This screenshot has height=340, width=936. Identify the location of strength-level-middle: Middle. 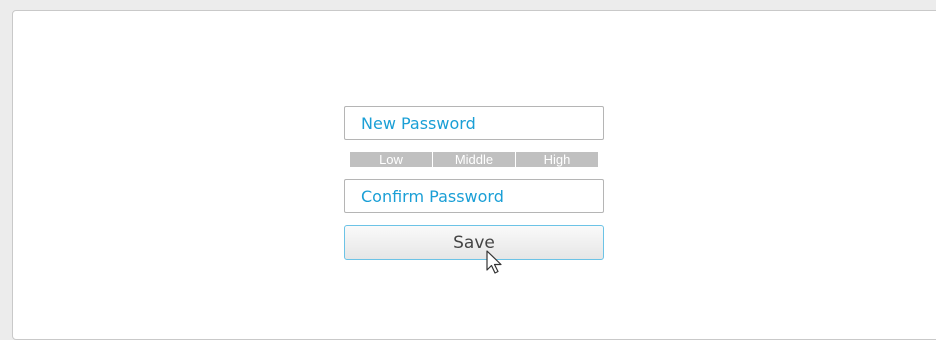
(474, 159).